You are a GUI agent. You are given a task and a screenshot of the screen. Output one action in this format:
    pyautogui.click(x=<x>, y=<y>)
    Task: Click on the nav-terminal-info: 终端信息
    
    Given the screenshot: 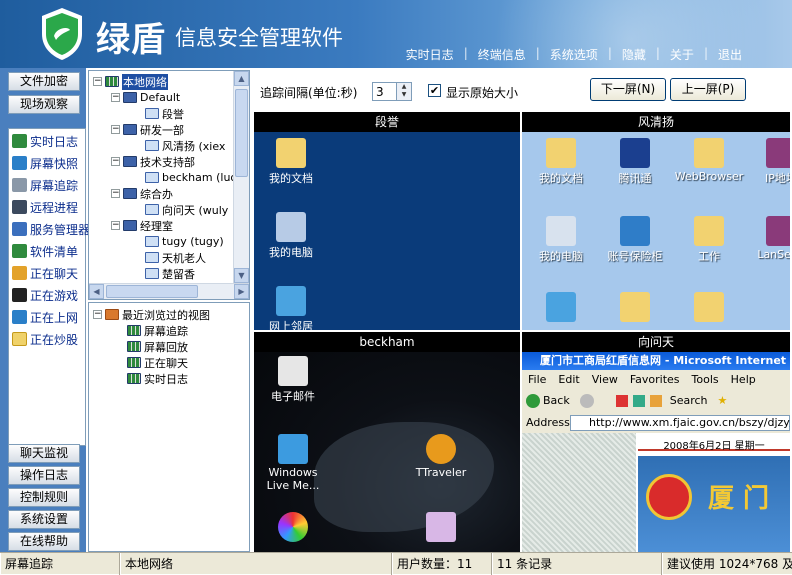 What is the action you would take?
    pyautogui.click(x=502, y=54)
    